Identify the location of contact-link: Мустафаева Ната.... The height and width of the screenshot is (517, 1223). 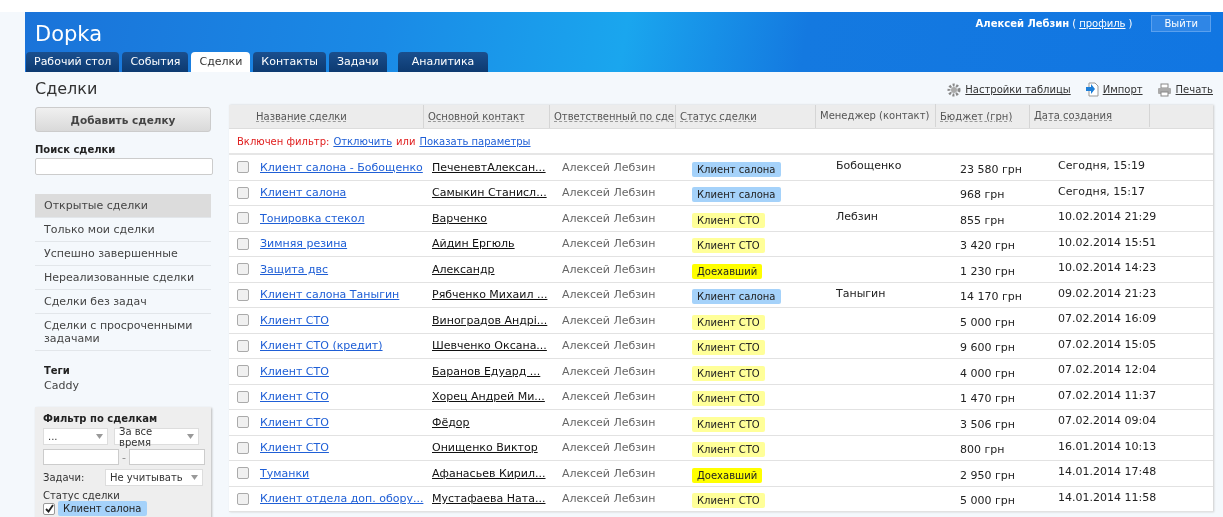
(489, 499).